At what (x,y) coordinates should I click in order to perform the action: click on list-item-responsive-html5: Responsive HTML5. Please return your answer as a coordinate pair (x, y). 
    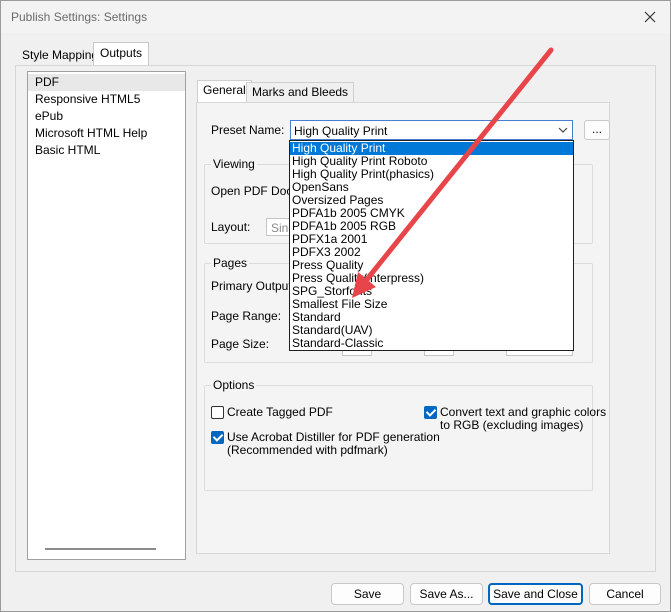
    Looking at the image, I should click on (106, 99).